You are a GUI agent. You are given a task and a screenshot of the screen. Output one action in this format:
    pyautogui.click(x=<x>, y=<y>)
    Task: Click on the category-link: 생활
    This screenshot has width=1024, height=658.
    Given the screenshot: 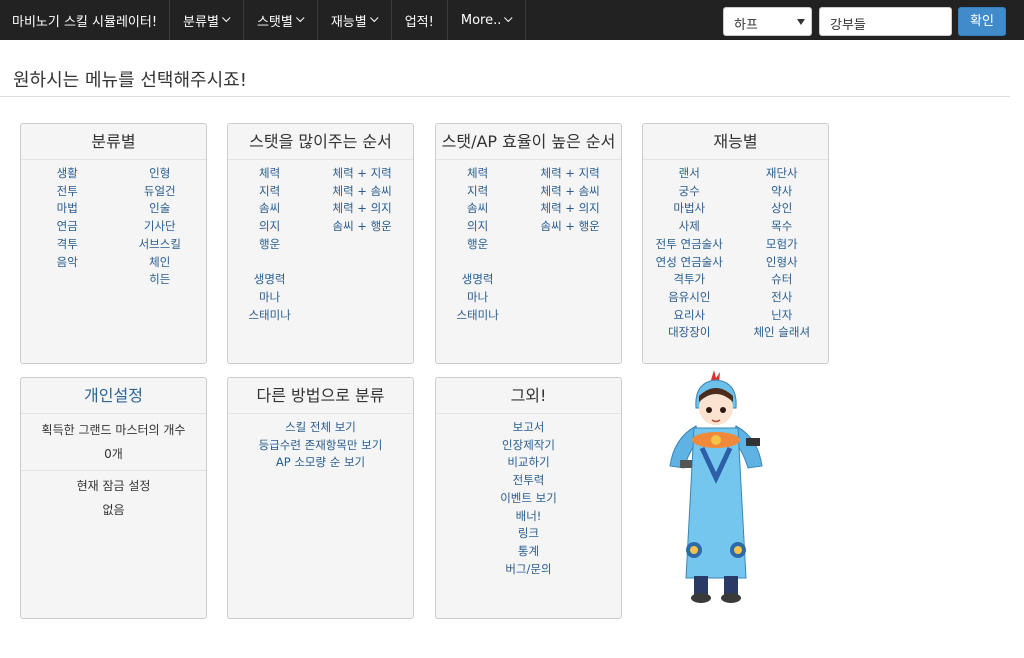 What is the action you would take?
    pyautogui.click(x=67, y=174)
    